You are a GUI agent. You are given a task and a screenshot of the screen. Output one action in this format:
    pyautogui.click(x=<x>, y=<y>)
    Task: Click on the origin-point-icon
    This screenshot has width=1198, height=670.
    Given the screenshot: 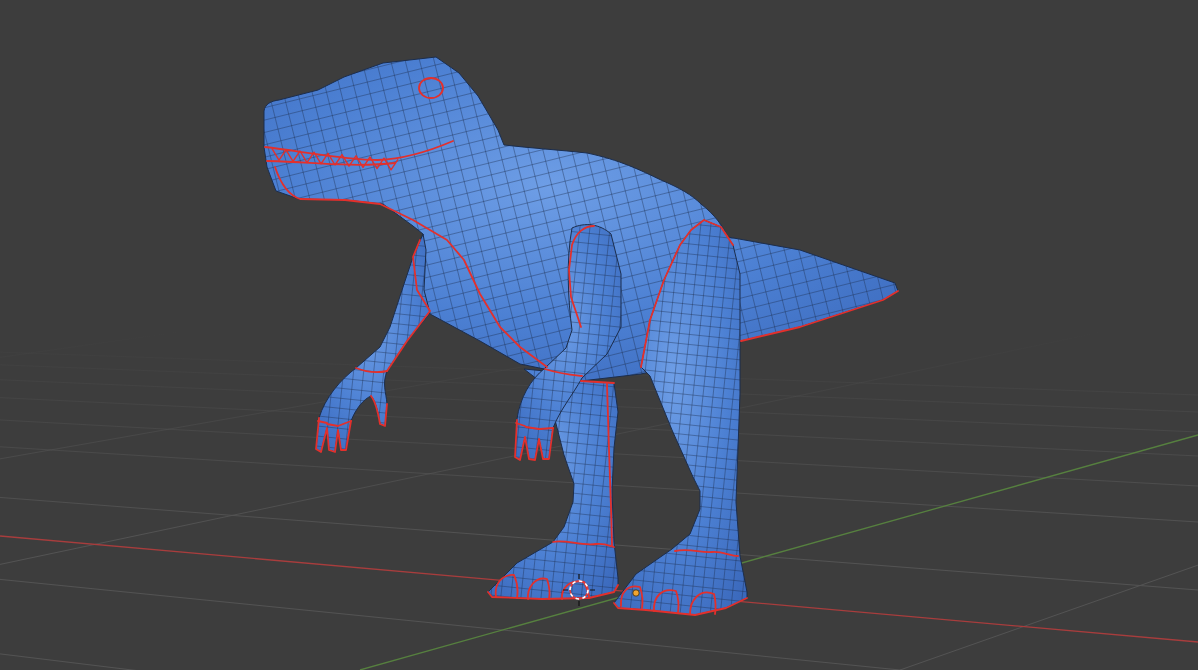 What is the action you would take?
    pyautogui.click(x=636, y=593)
    